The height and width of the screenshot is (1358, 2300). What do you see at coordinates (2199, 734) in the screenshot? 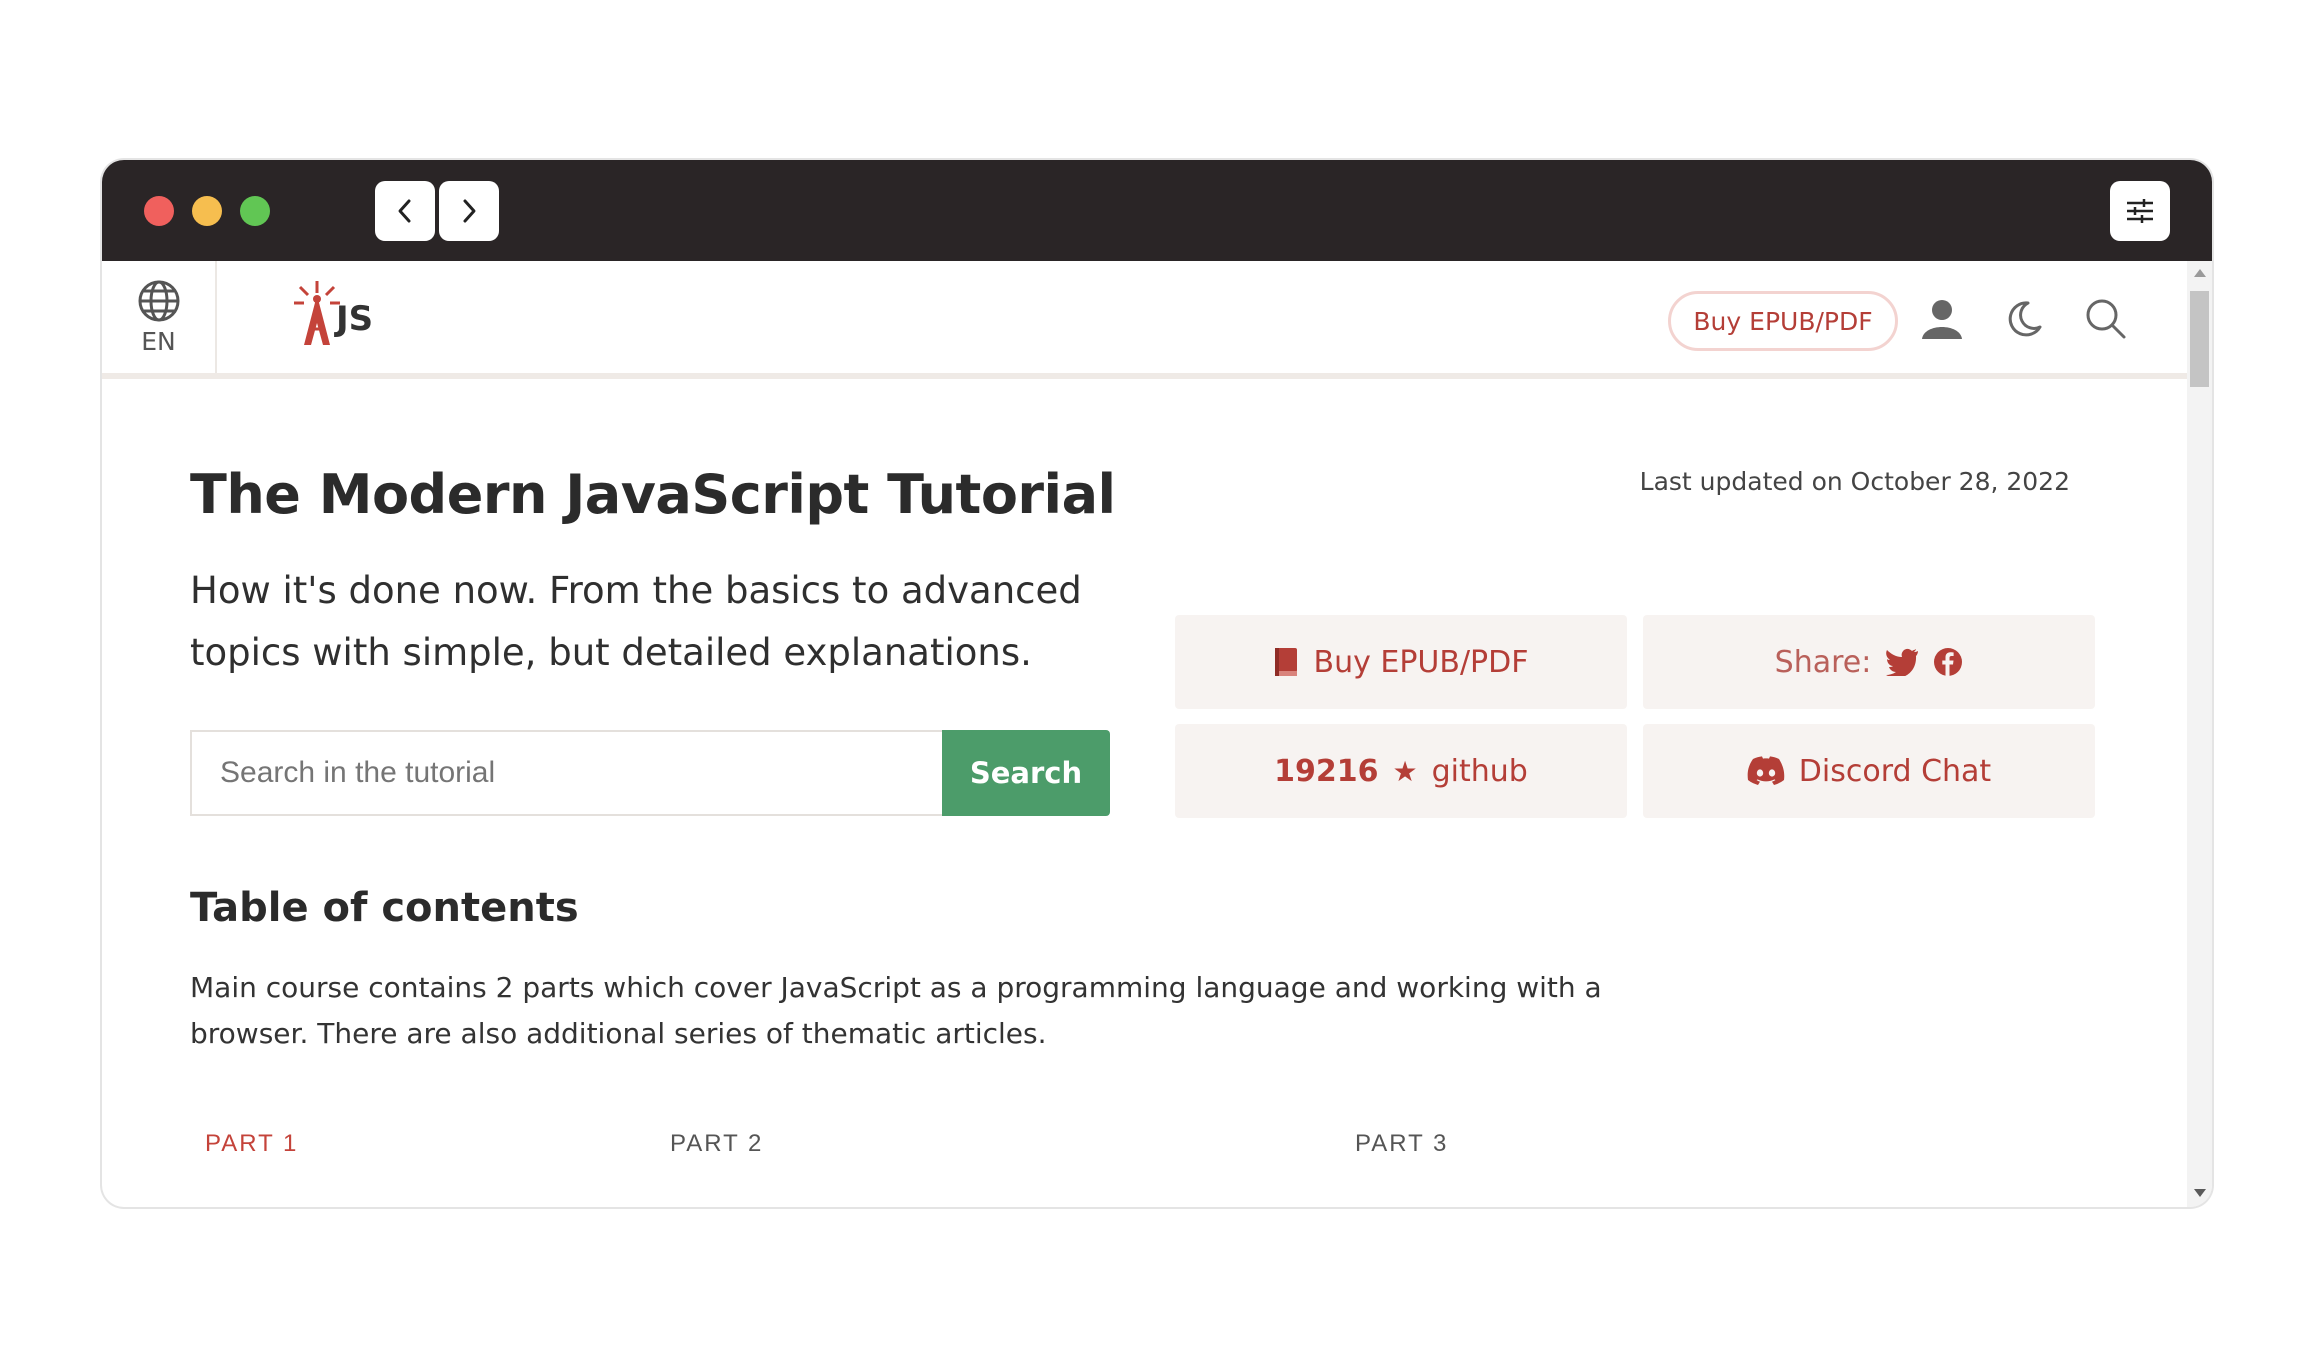
I see `page-scrollbar` at bounding box center [2199, 734].